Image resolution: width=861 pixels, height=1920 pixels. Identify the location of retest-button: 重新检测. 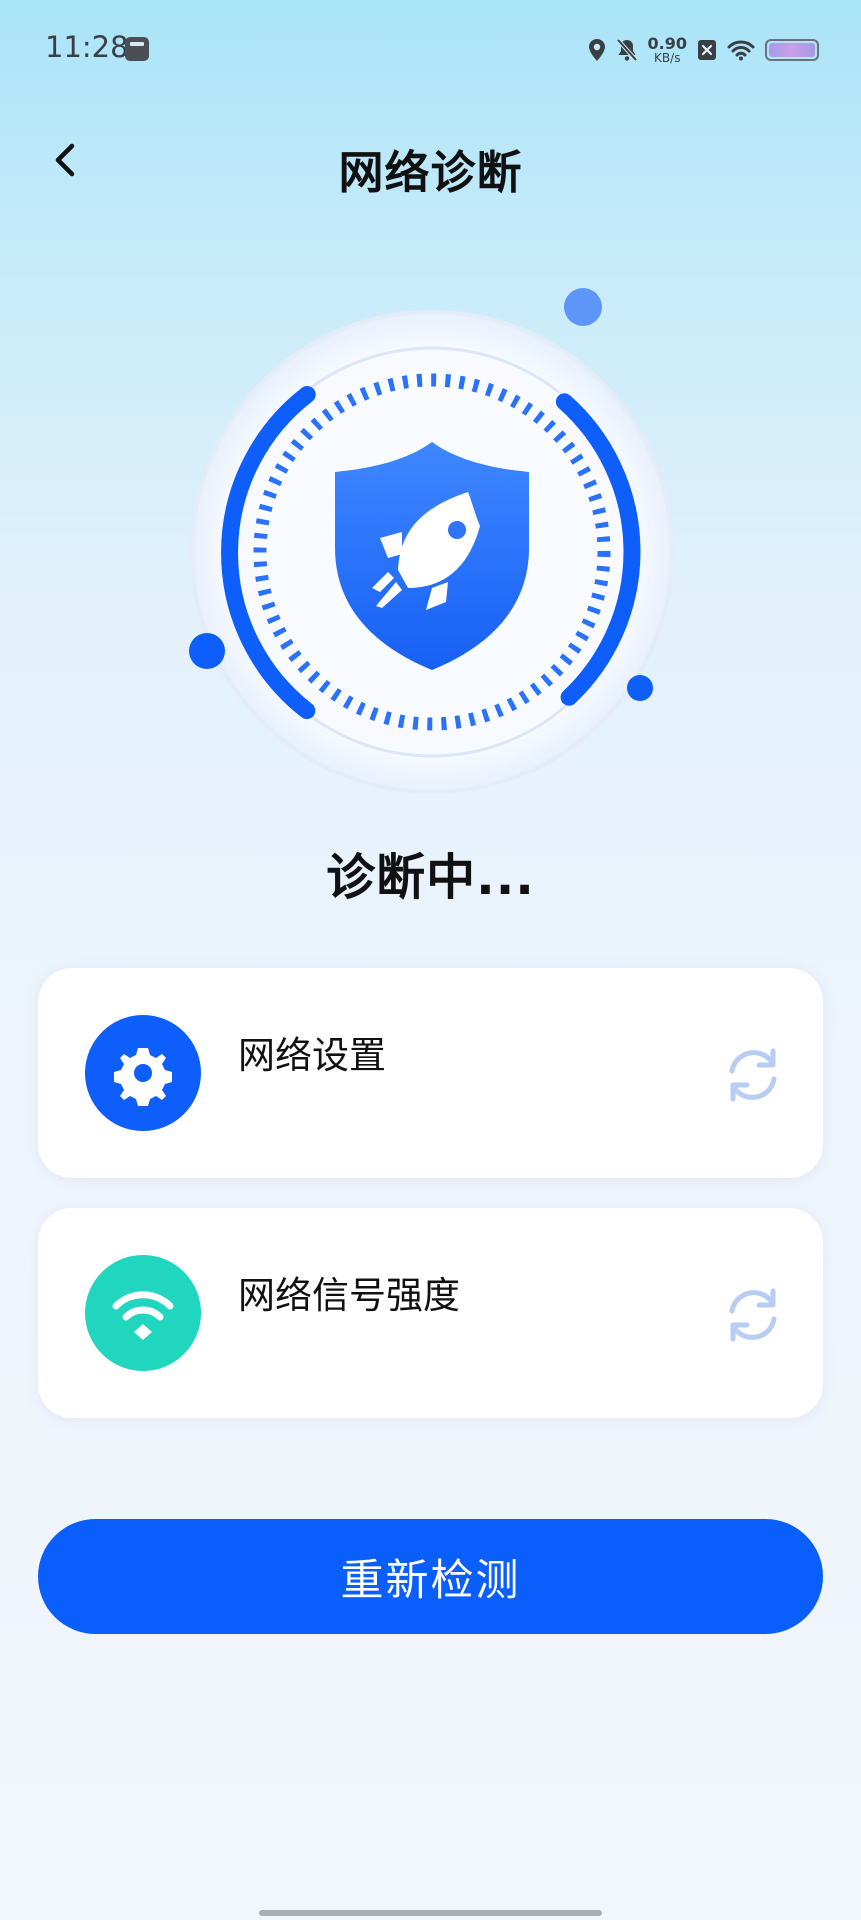
(430, 1576).